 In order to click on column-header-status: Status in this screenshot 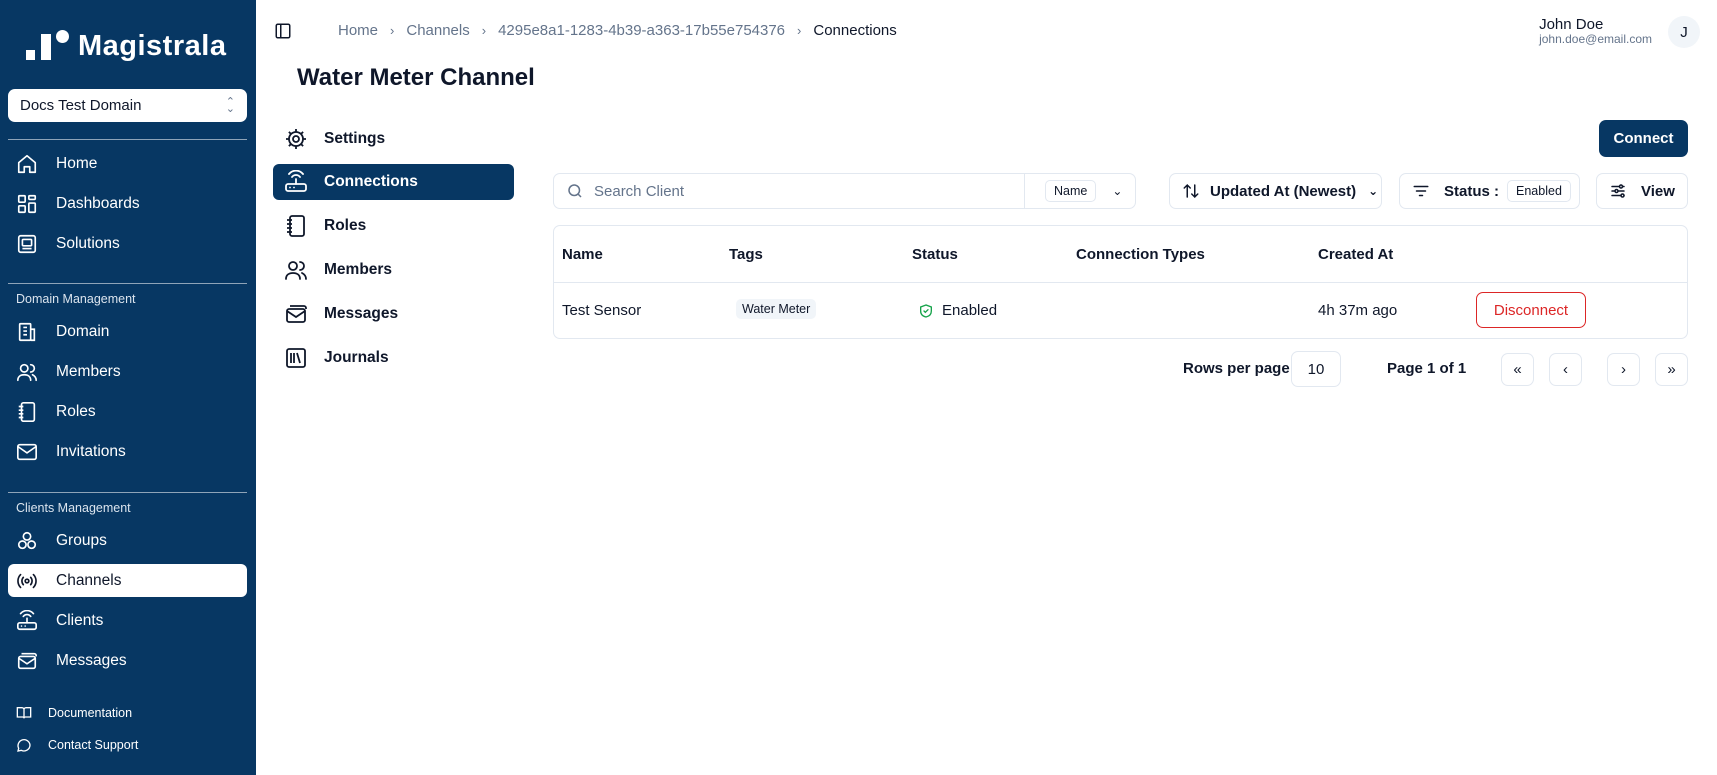, I will do `click(935, 254)`.